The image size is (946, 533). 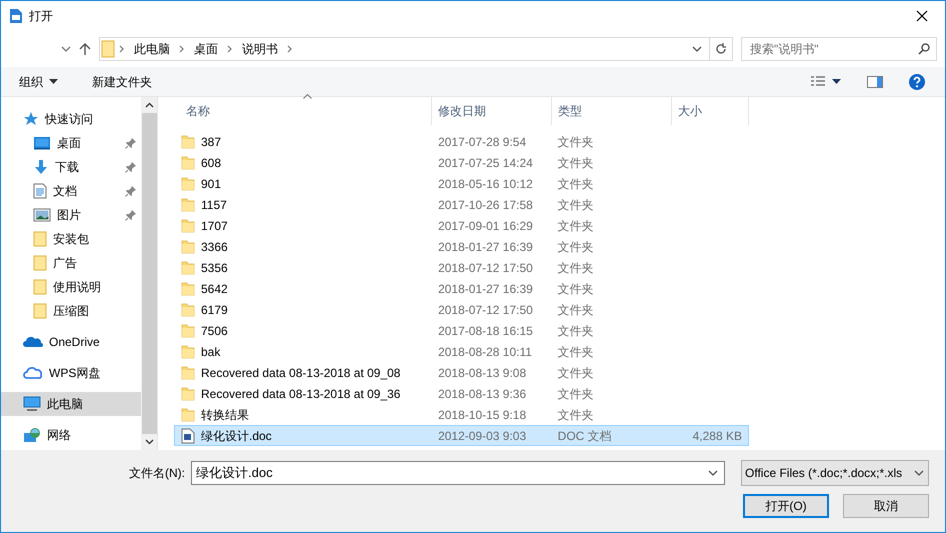 I want to click on file-name: 5642, so click(x=214, y=289).